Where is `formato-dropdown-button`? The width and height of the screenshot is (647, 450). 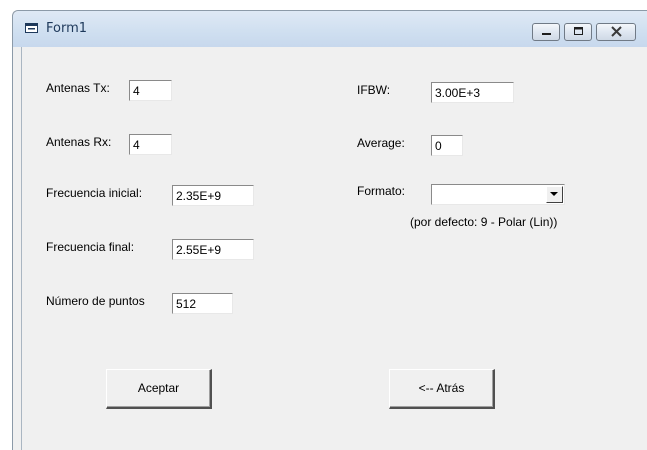 formato-dropdown-button is located at coordinates (554, 194).